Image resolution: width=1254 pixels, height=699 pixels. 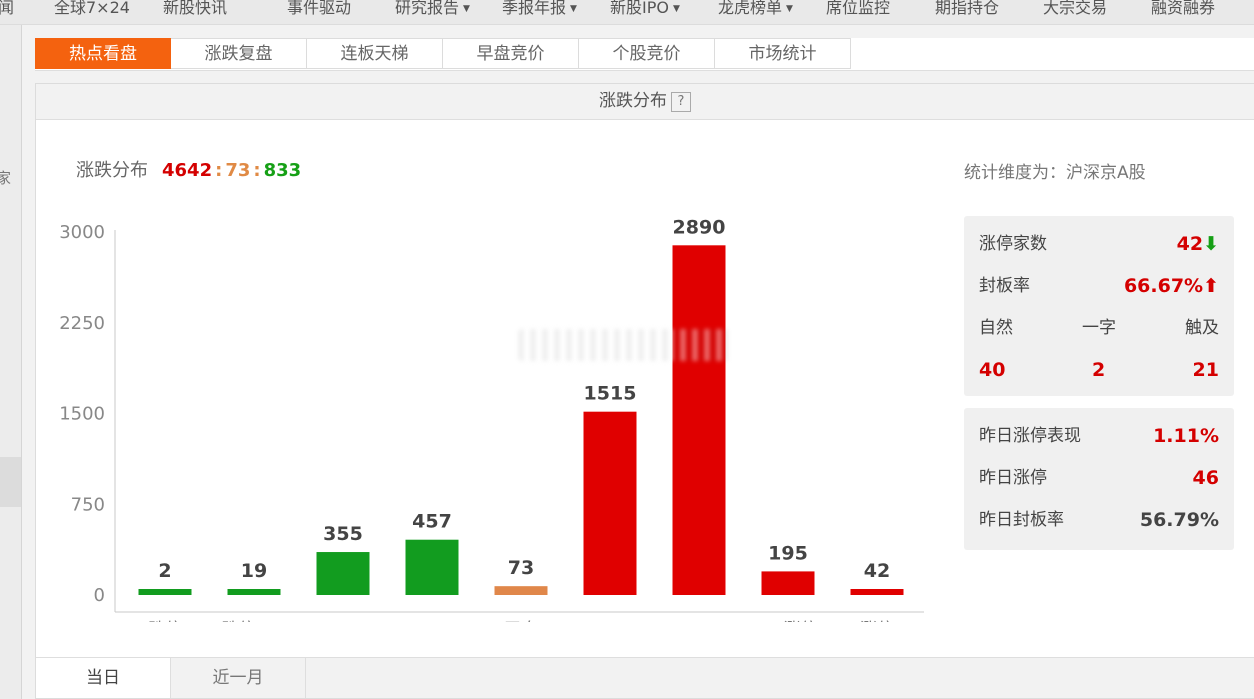 I want to click on nav-item-label: 大宗交易, so click(x=1075, y=8).